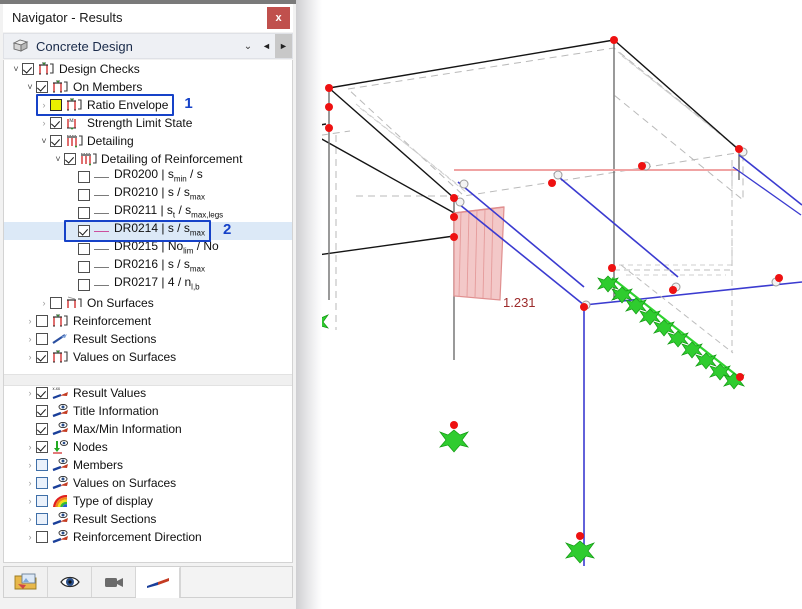 This screenshot has height=609, width=802. Describe the element at coordinates (42, 87) in the screenshot. I see `tree-checkbox-on-members` at that location.